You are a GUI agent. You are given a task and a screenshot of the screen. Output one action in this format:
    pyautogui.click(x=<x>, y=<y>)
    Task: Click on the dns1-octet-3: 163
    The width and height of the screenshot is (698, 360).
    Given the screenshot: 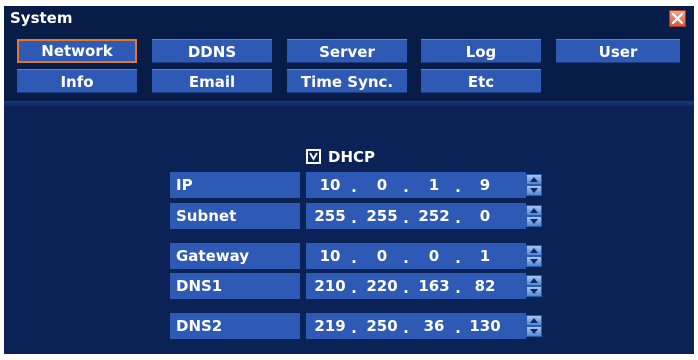 What is the action you would take?
    pyautogui.click(x=434, y=286)
    